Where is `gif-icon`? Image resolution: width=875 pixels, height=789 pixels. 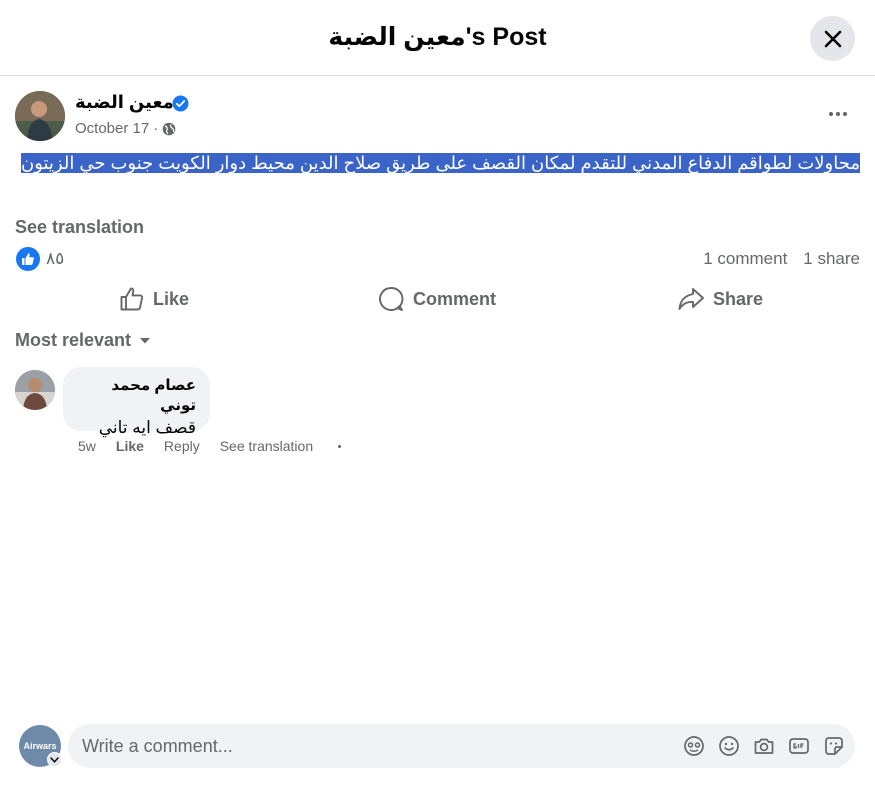
gif-icon is located at coordinates (799, 746).